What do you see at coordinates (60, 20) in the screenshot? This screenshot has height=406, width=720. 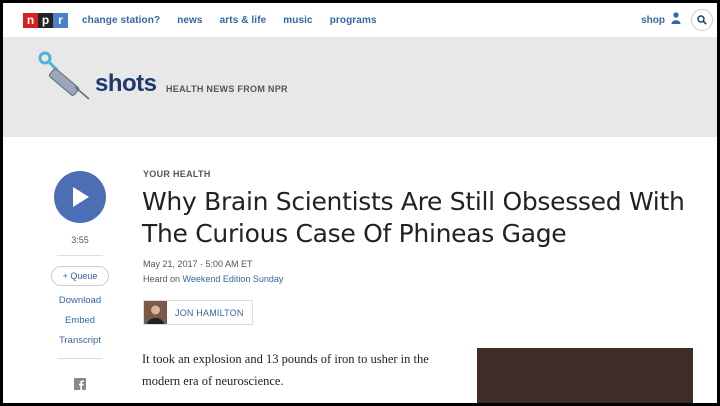 I see `npr-logo-r: r` at bounding box center [60, 20].